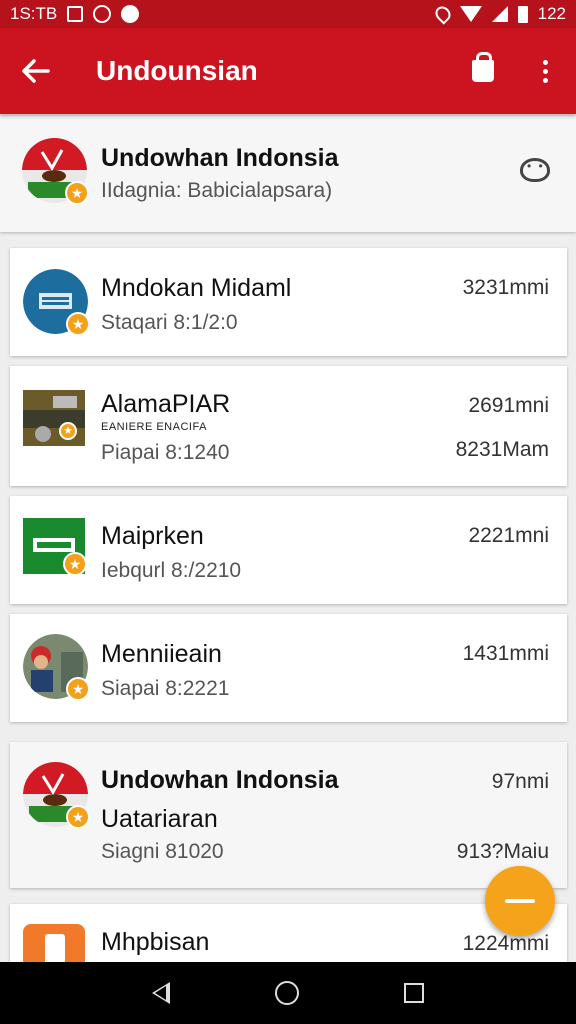 The width and height of the screenshot is (576, 1024). Describe the element at coordinates (166, 404) in the screenshot. I see `item-name: AlamaPIAR` at that location.